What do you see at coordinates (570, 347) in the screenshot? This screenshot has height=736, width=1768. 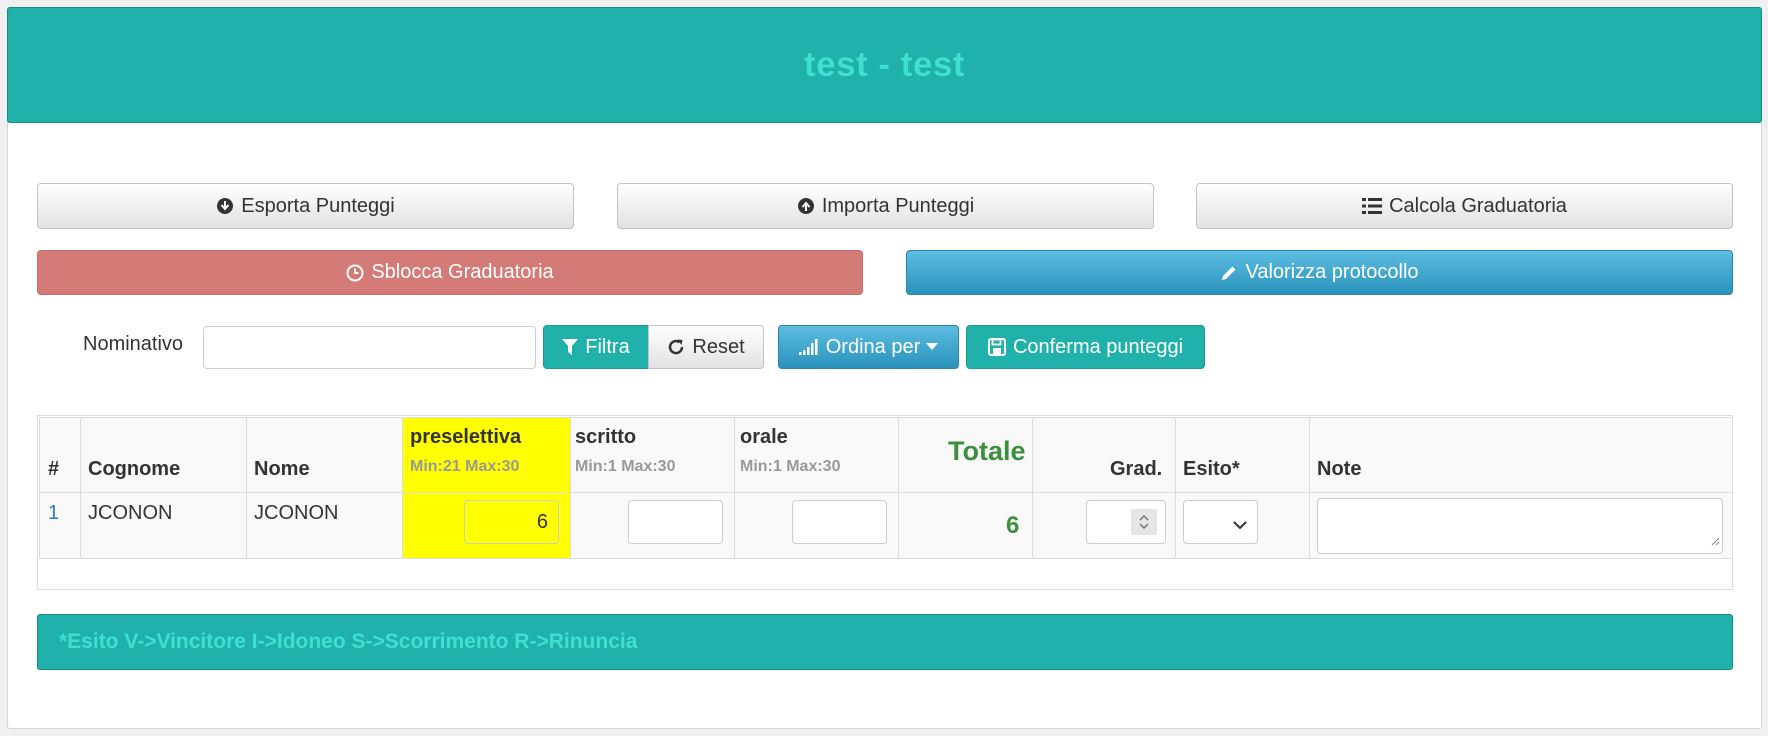 I see `filter-icon` at bounding box center [570, 347].